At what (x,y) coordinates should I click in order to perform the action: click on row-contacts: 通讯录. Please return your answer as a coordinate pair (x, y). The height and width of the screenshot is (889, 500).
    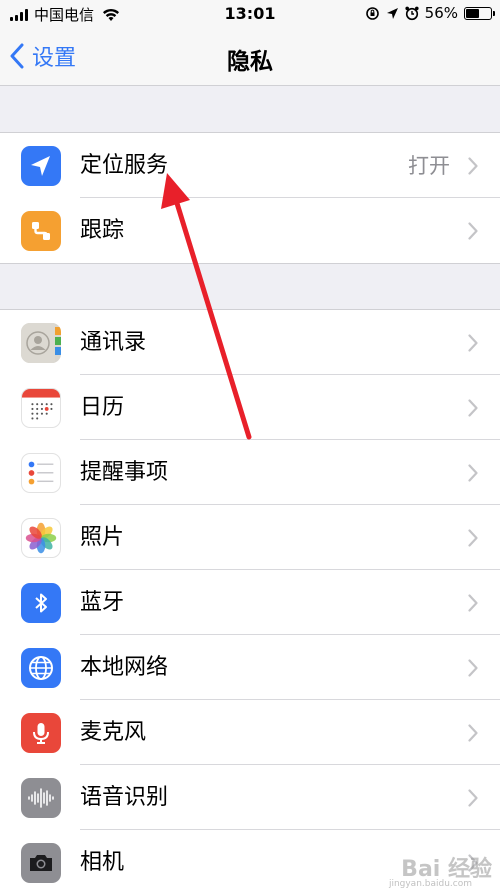
    Looking at the image, I should click on (250, 342).